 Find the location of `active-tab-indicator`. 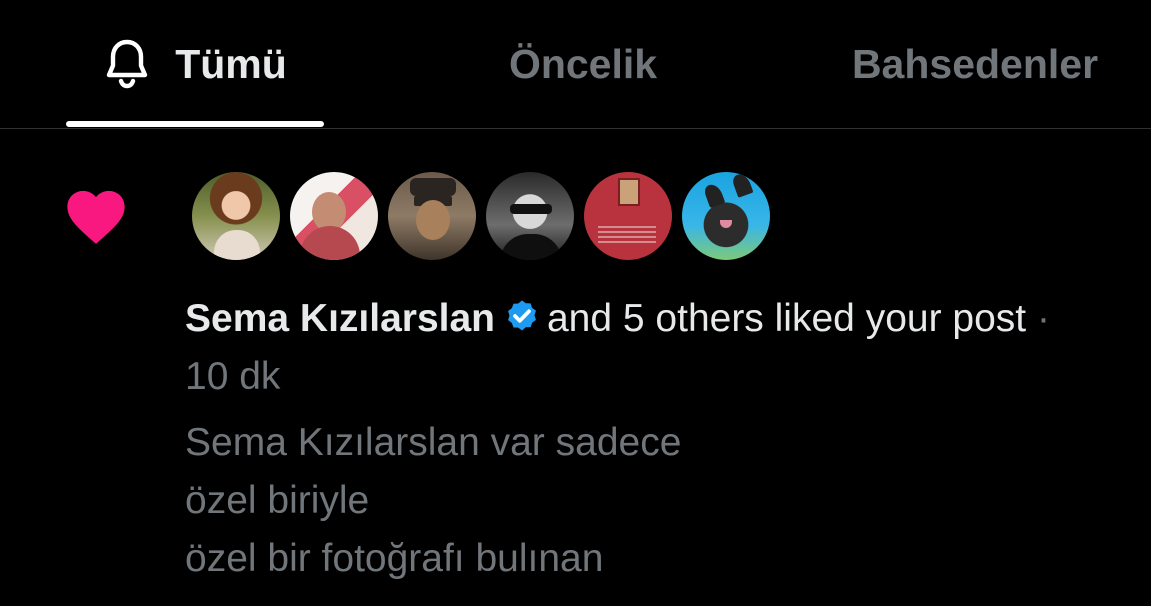

active-tab-indicator is located at coordinates (195, 124).